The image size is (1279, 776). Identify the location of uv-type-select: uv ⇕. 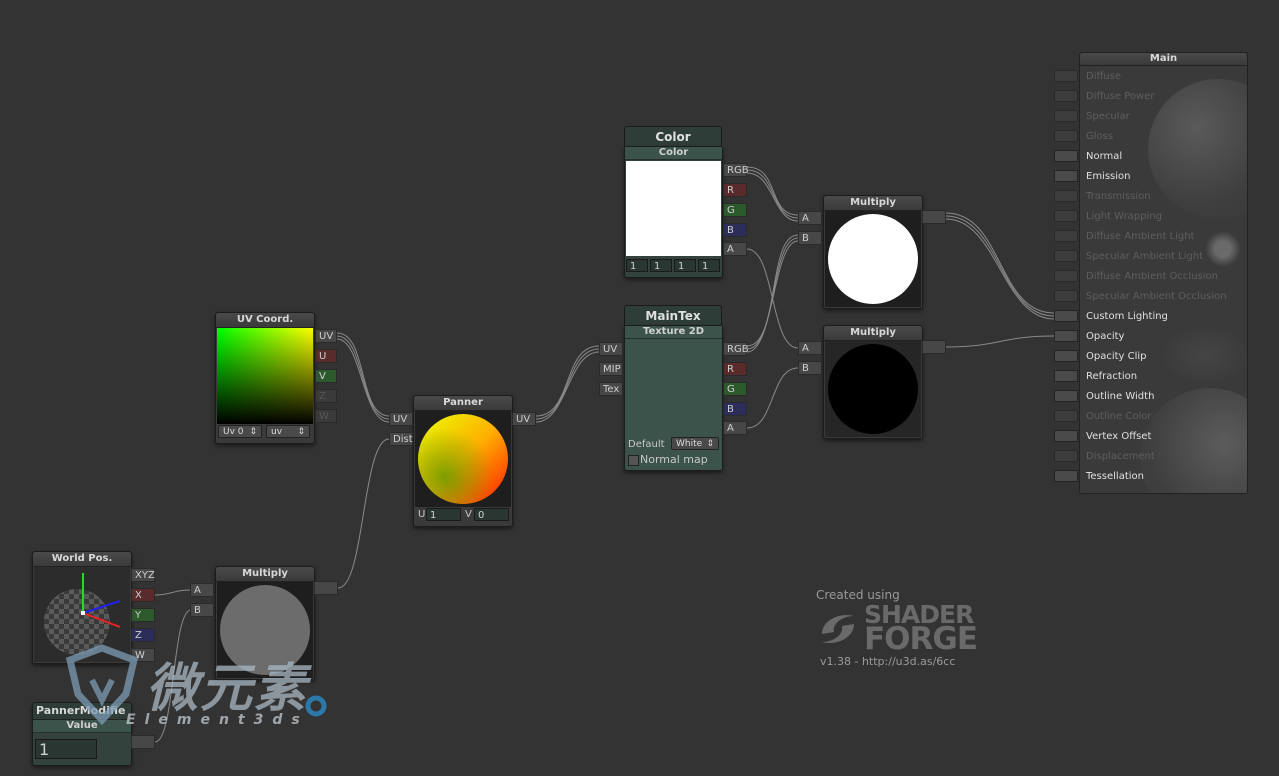
(288, 431).